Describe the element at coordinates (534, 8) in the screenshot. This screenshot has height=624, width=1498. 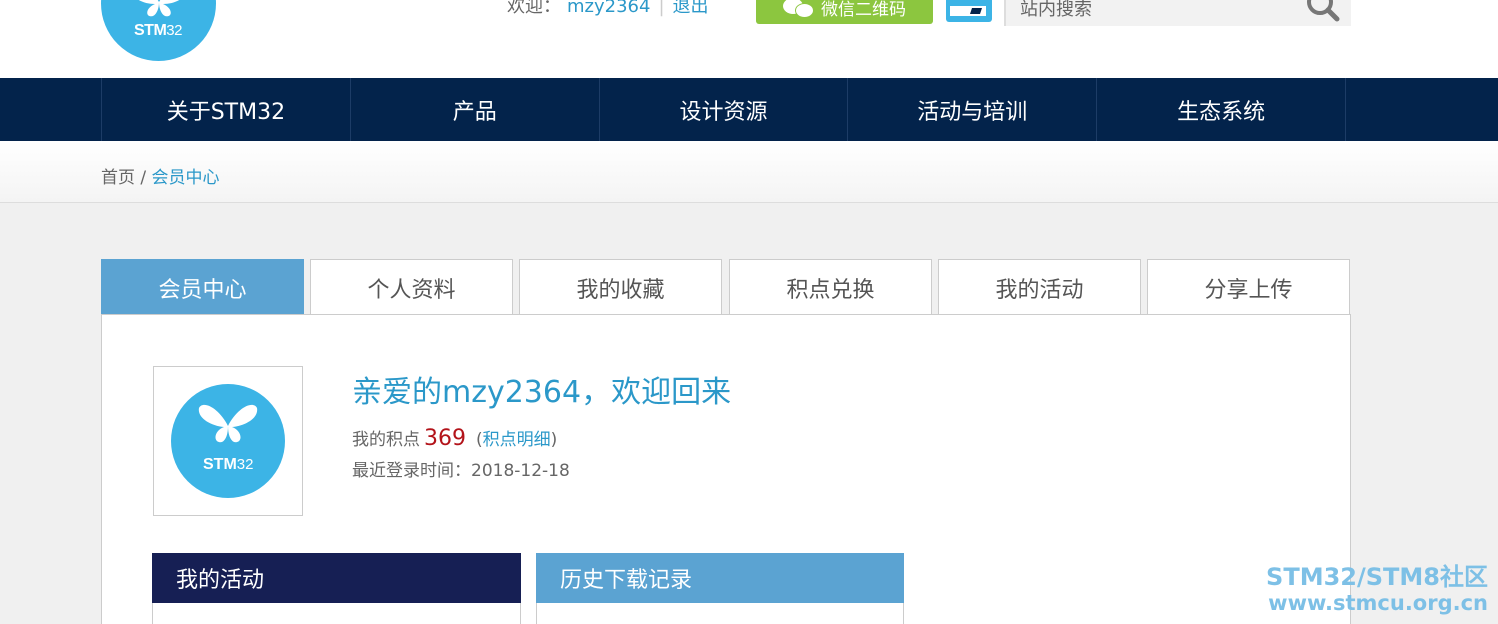
I see `welcome-label: 欢迎：` at that location.